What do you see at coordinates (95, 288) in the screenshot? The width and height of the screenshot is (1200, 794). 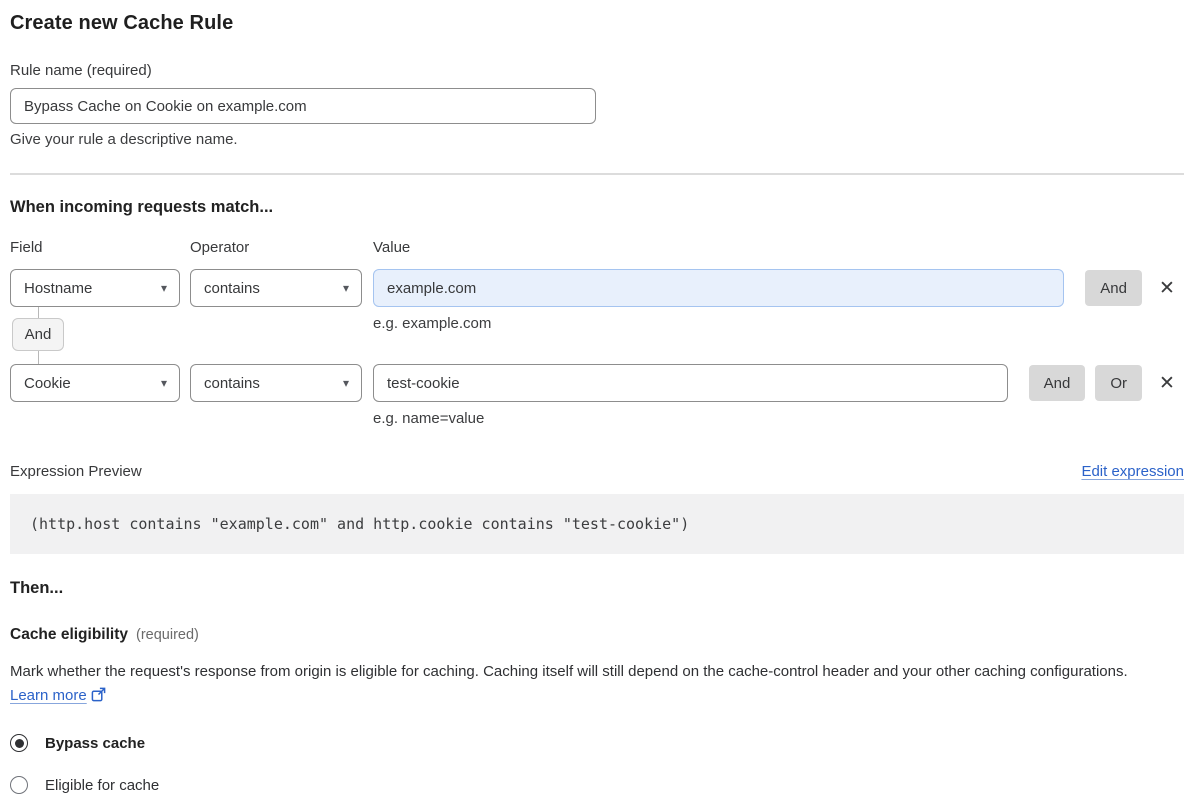 I see `field-select-hostname: Hostname ▾` at bounding box center [95, 288].